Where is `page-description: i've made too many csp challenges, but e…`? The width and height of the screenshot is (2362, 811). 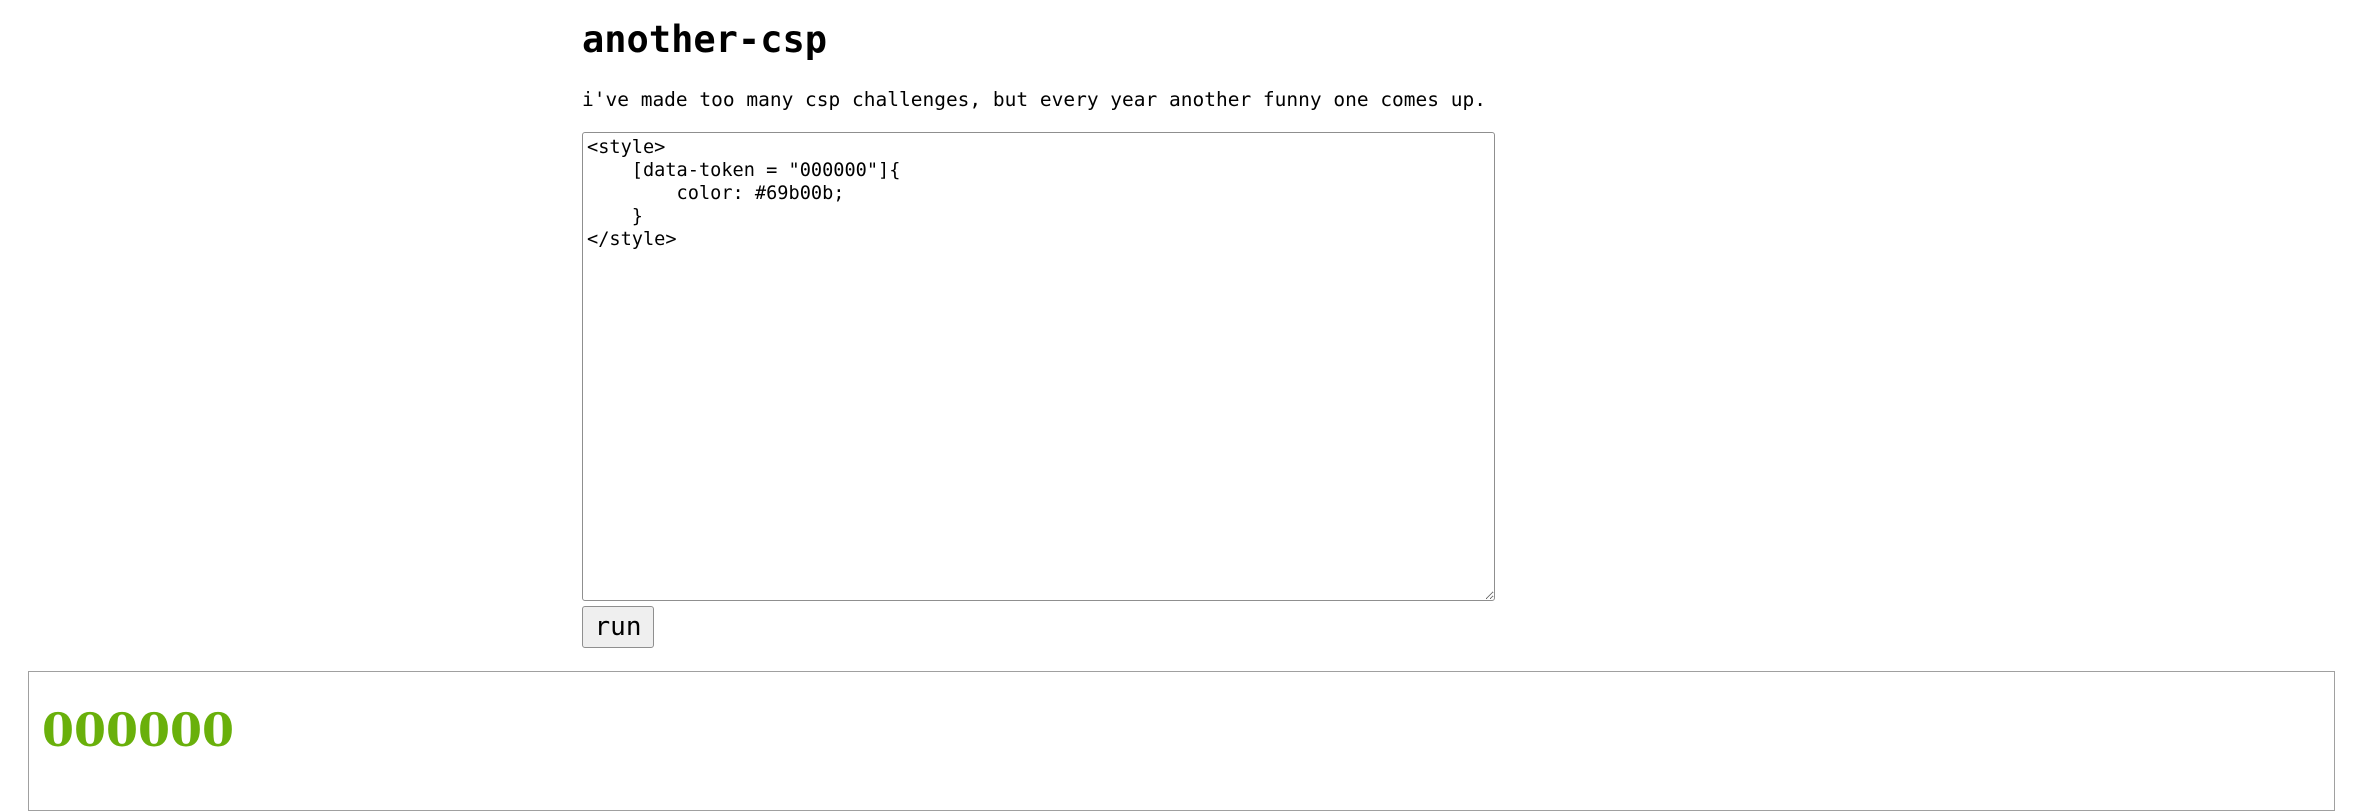
page-description: i've made too many csp challenges, but e… is located at coordinates (1034, 99).